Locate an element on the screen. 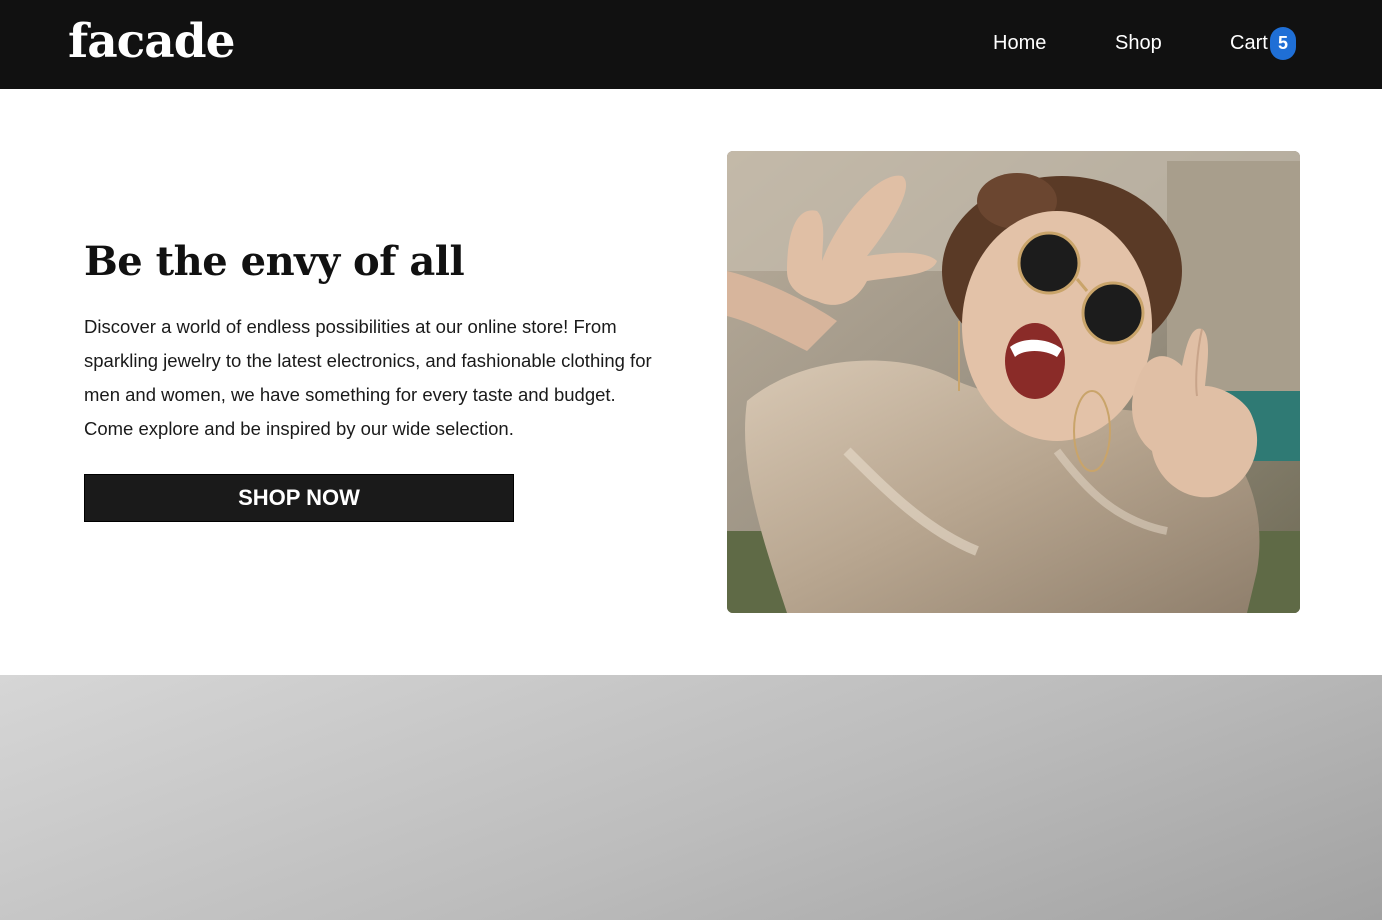  nav-link-cart: Cart is located at coordinates (1249, 43).